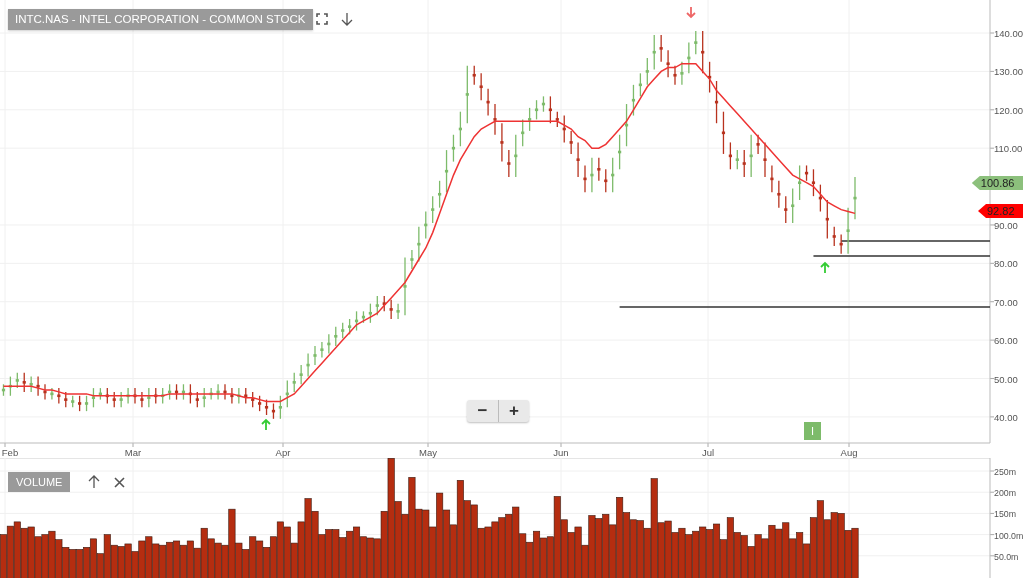 This screenshot has width=1024, height=578. What do you see at coordinates (10, 452) in the screenshot?
I see `axis-label: Feb` at bounding box center [10, 452].